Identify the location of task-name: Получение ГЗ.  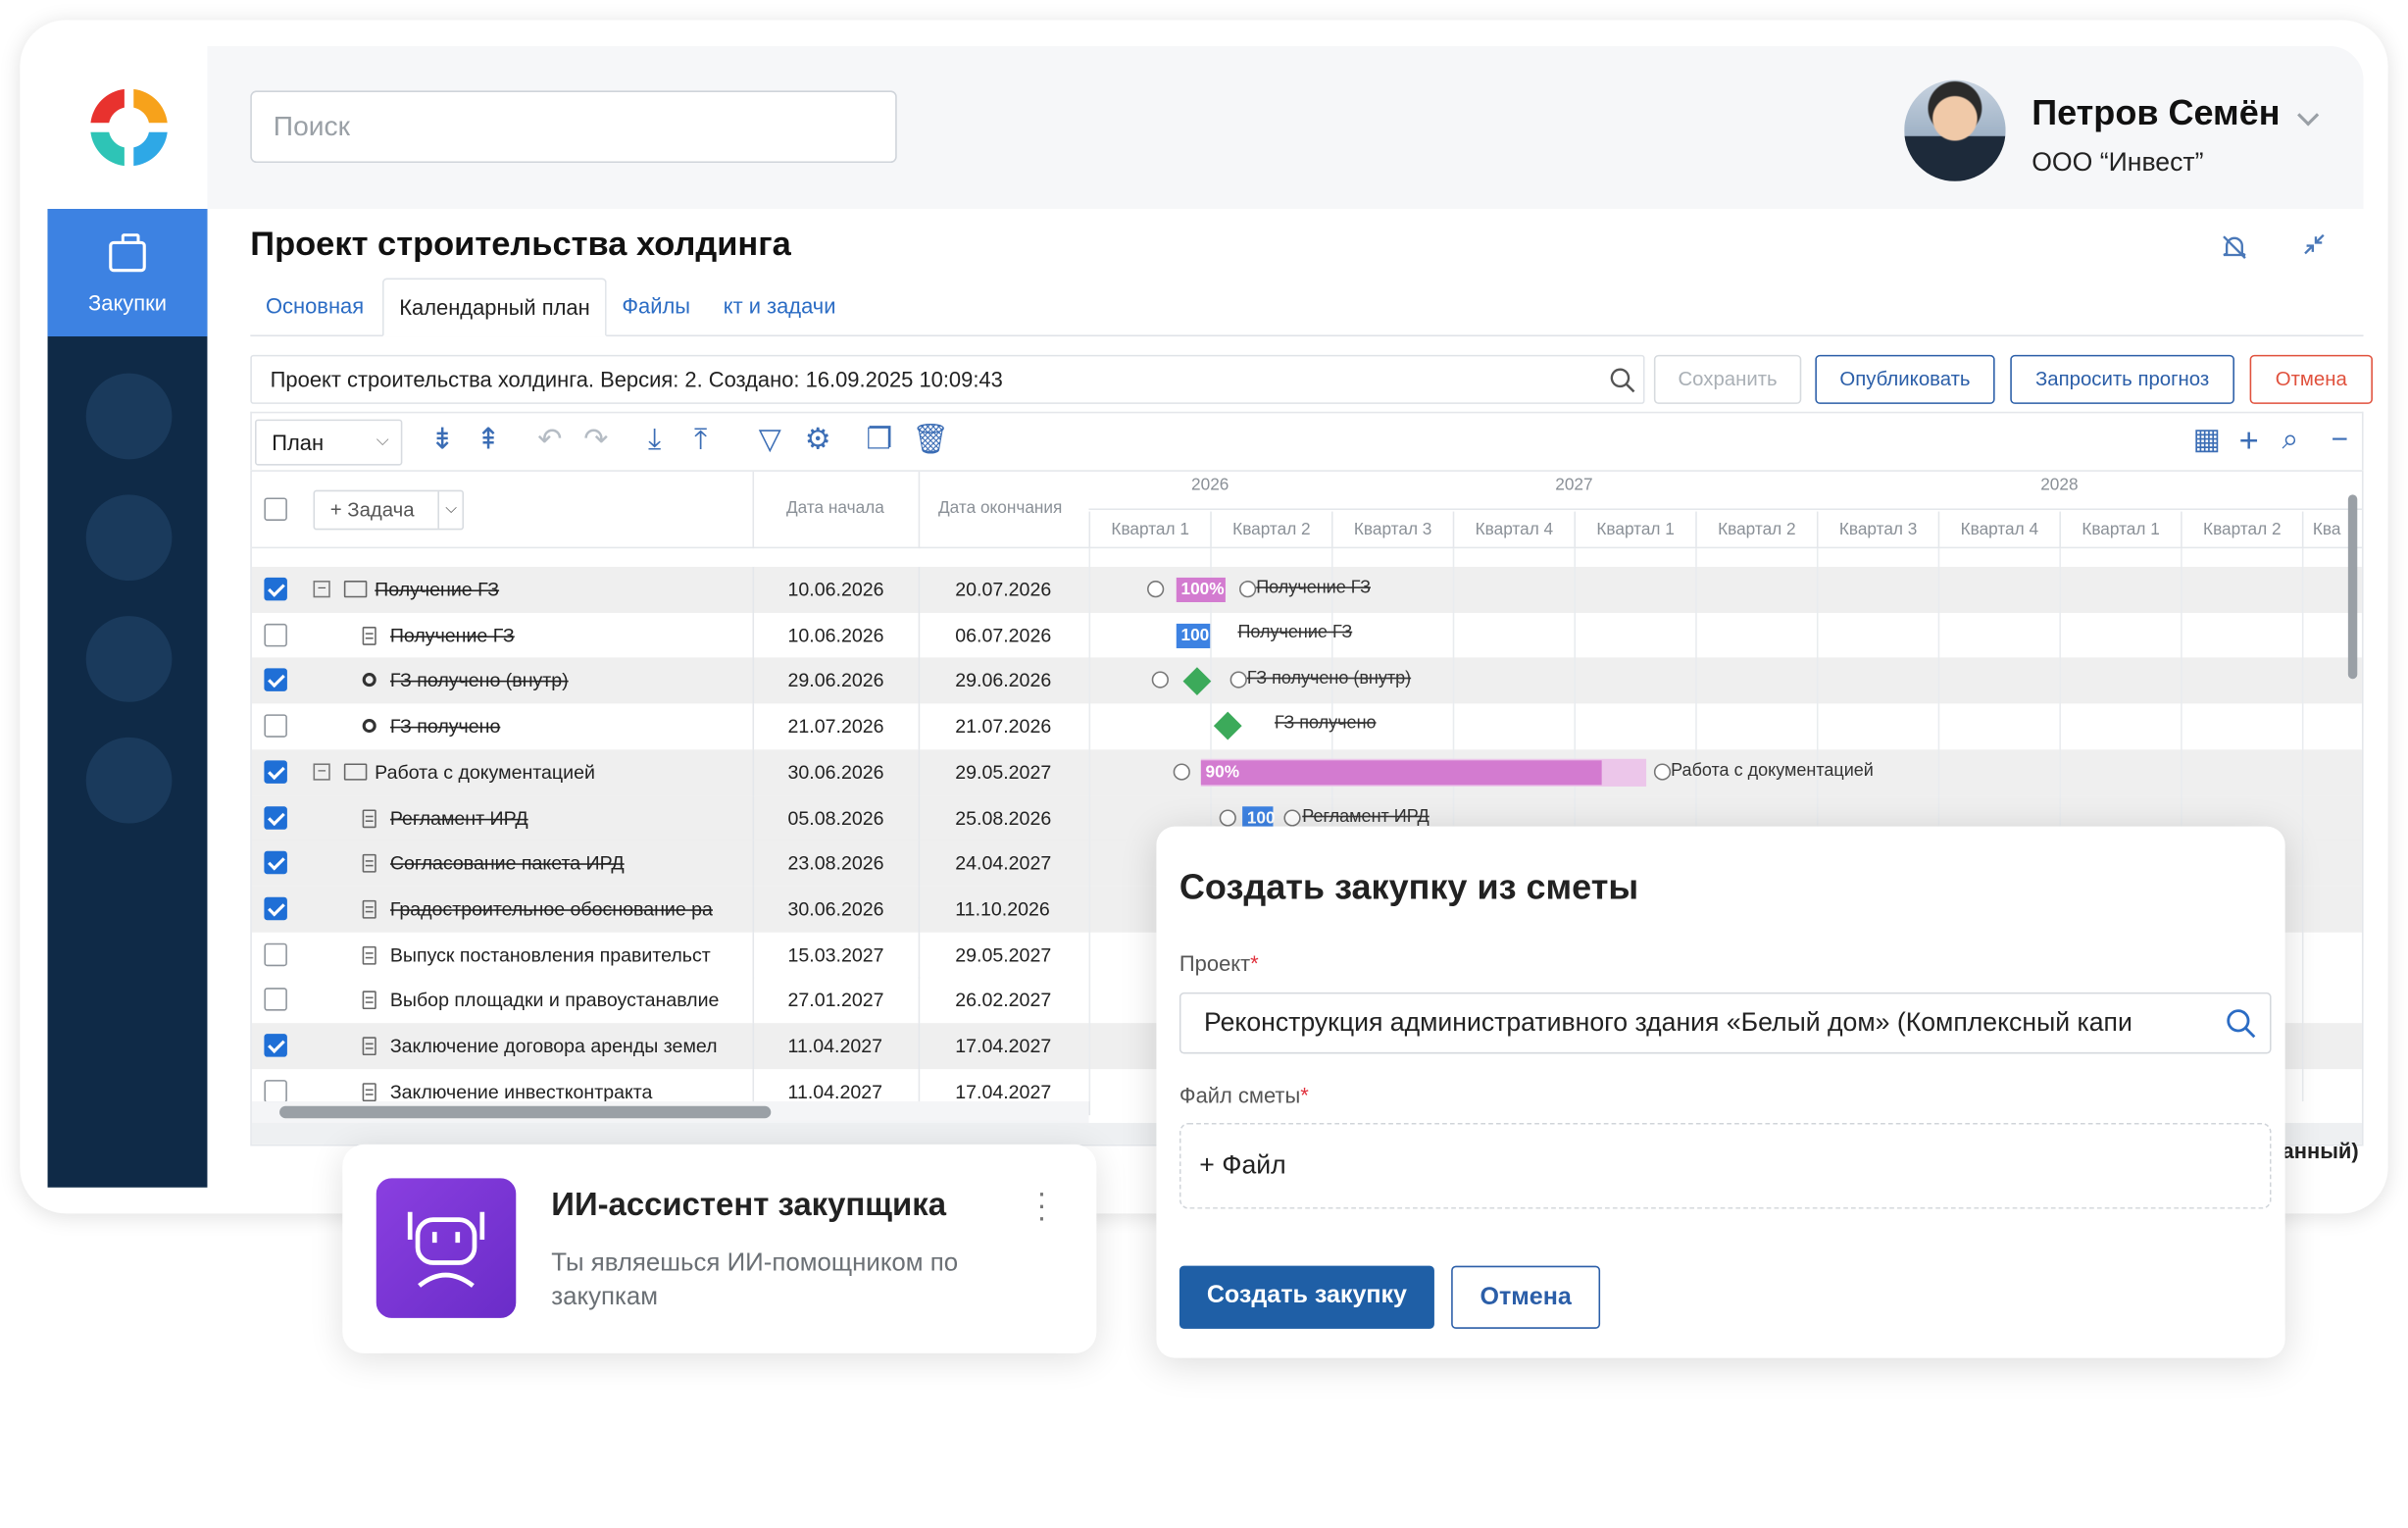
(437, 590).